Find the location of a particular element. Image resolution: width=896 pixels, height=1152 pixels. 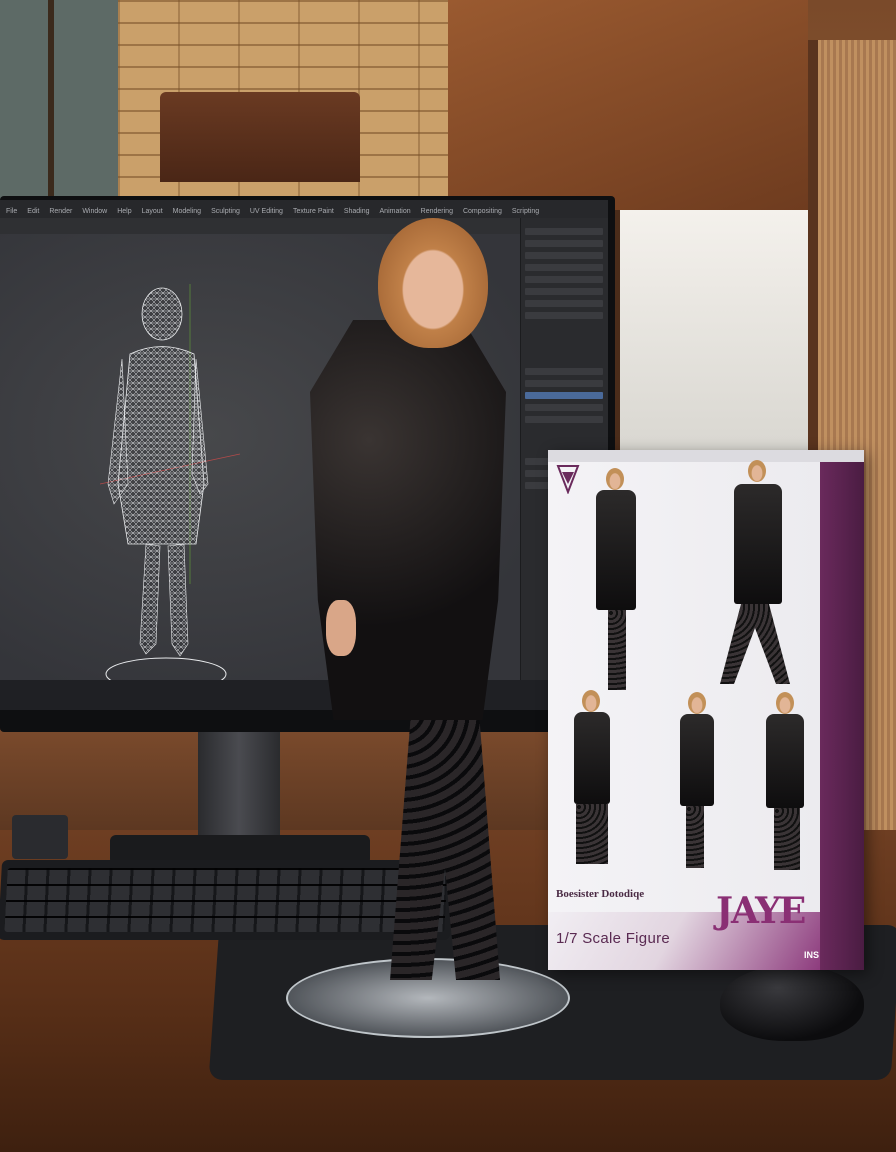

usb-hub is located at coordinates (40, 837).